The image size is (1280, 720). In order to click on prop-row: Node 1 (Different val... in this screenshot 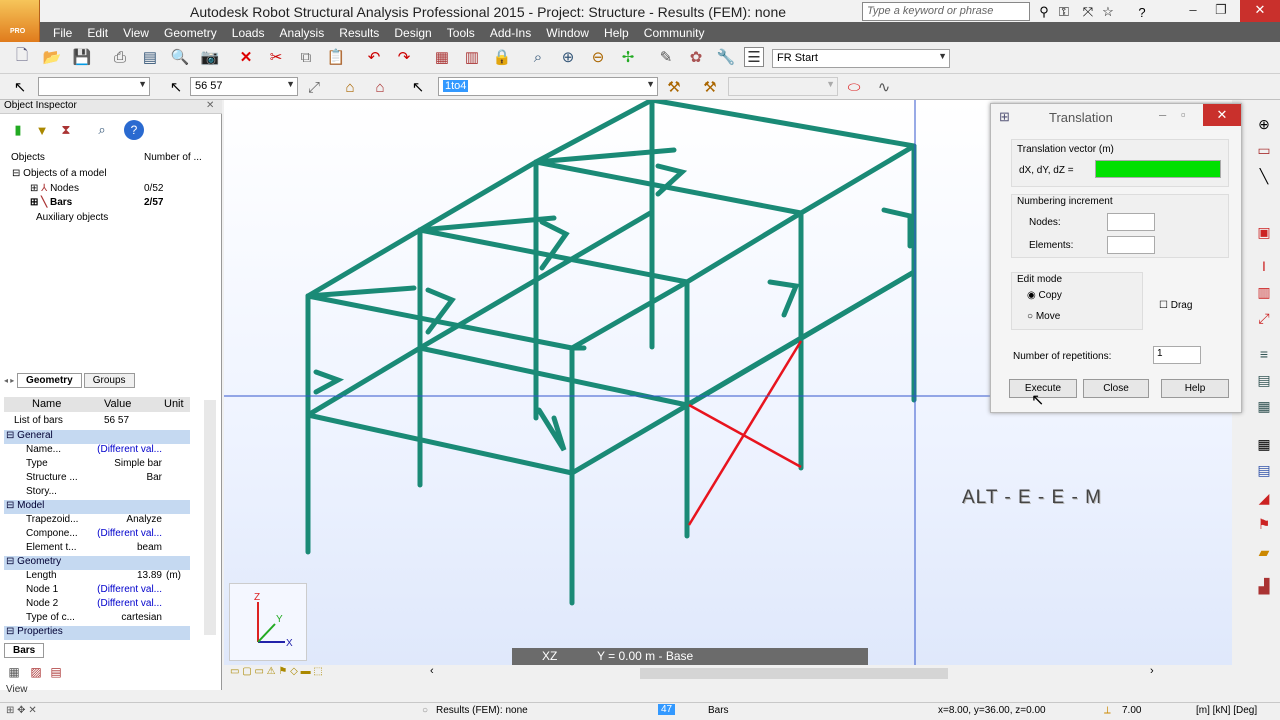, I will do `click(97, 591)`.